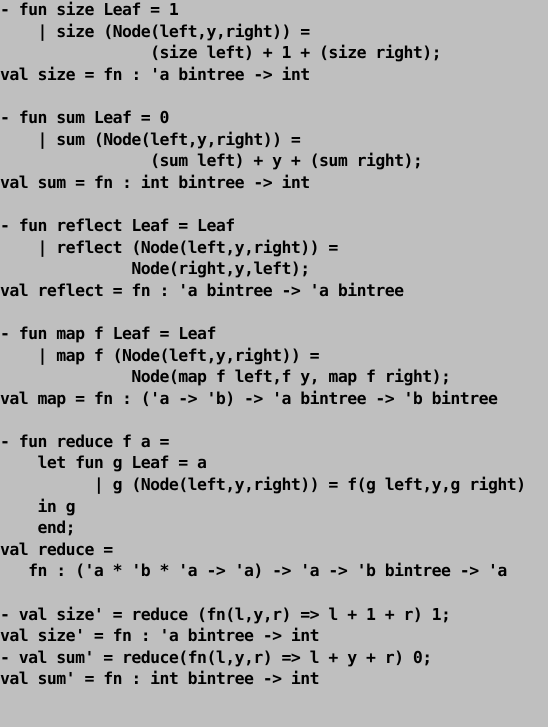 This screenshot has height=727, width=548. Describe the element at coordinates (84, 117) in the screenshot. I see `terminal-line: - fun sum Leaf = 0` at that location.